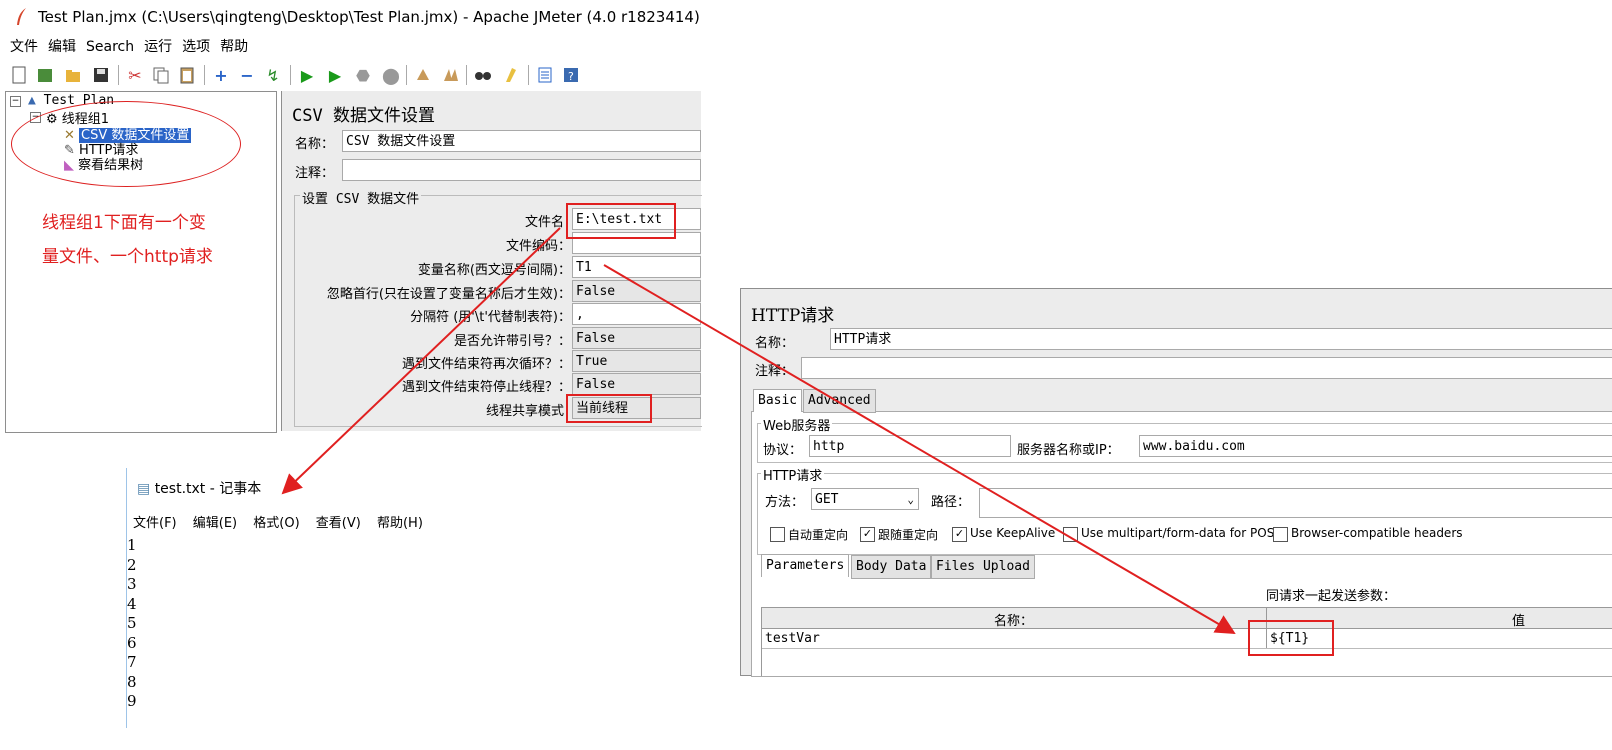 This screenshot has height=750, width=1612. I want to click on arrow-file-to-notepad, so click(421, 361).